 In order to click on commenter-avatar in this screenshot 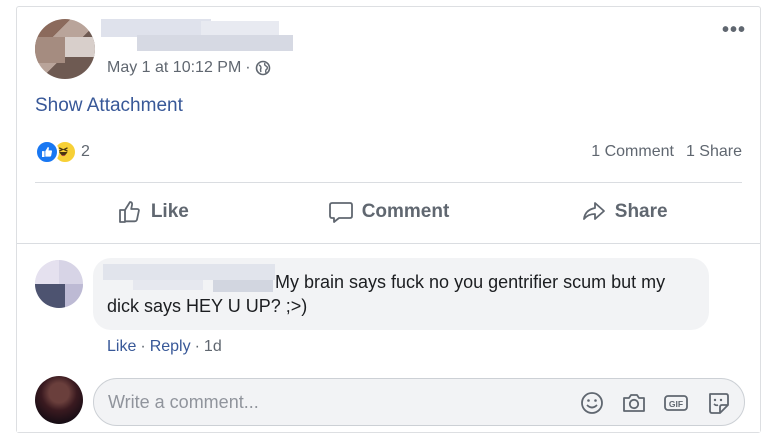, I will do `click(59, 284)`.